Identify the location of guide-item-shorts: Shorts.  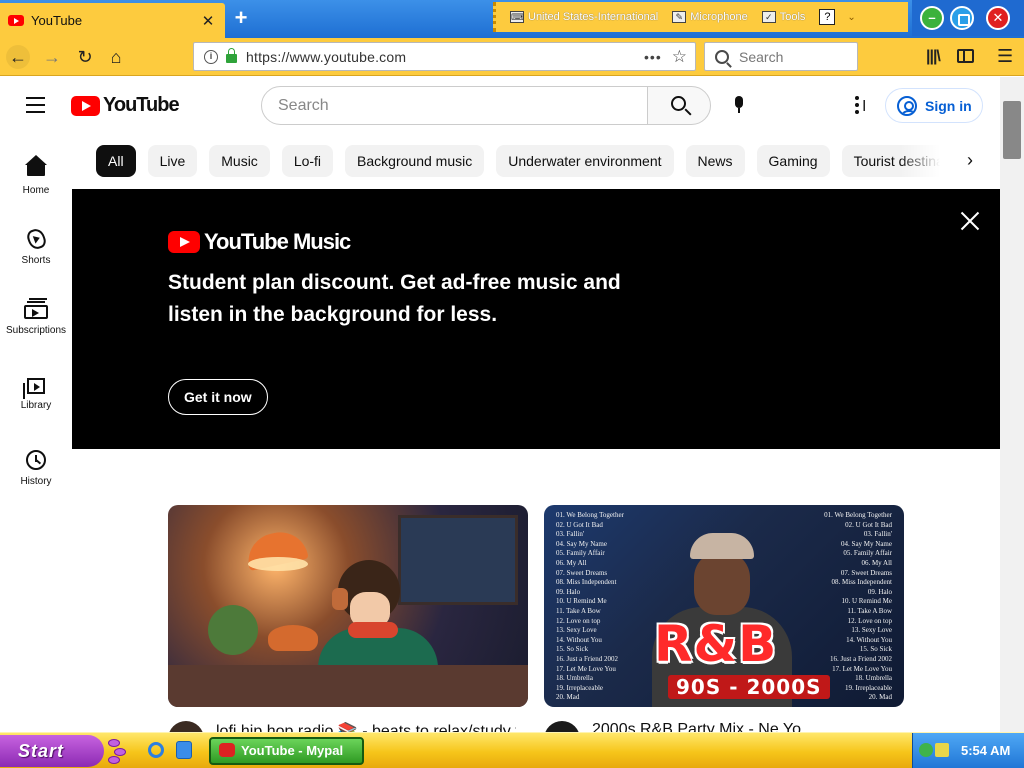
(36, 246).